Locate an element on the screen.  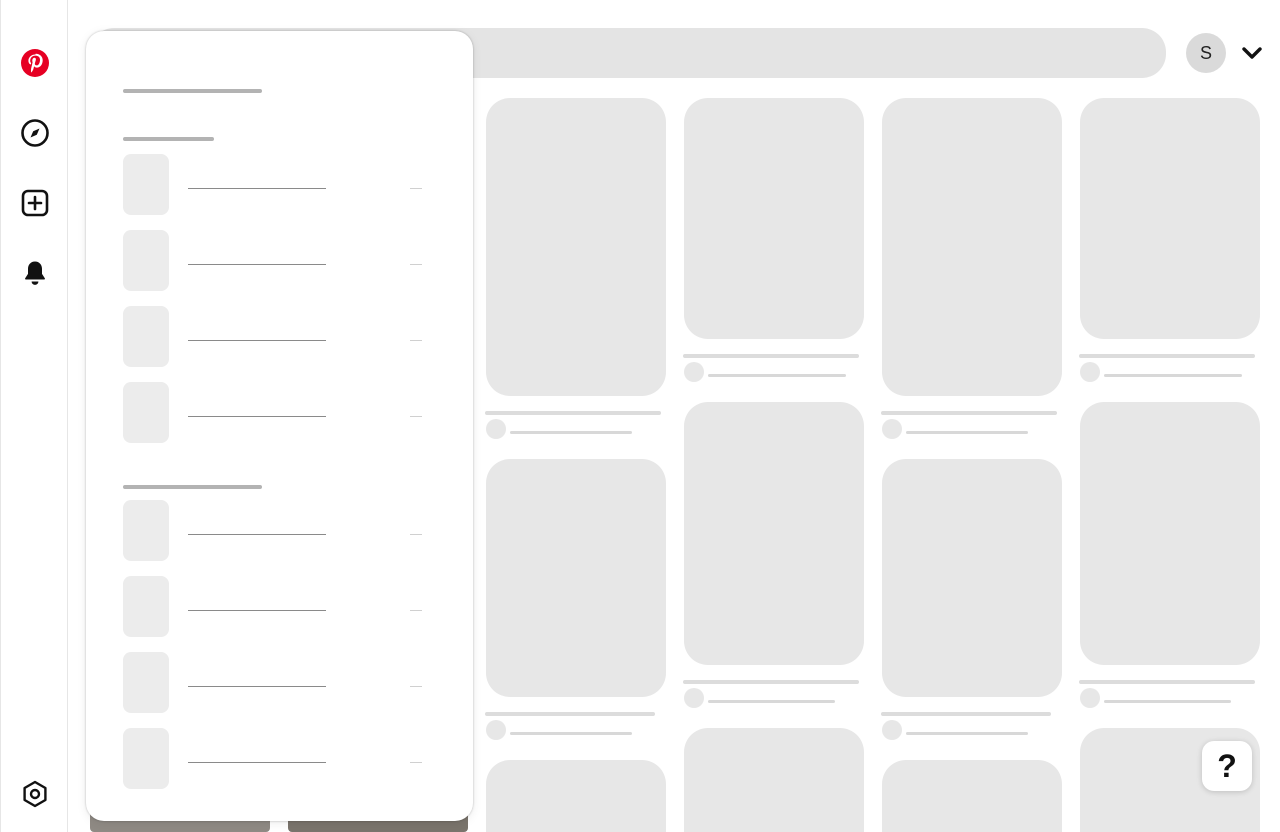
notifications-bell-icon is located at coordinates (35, 273).